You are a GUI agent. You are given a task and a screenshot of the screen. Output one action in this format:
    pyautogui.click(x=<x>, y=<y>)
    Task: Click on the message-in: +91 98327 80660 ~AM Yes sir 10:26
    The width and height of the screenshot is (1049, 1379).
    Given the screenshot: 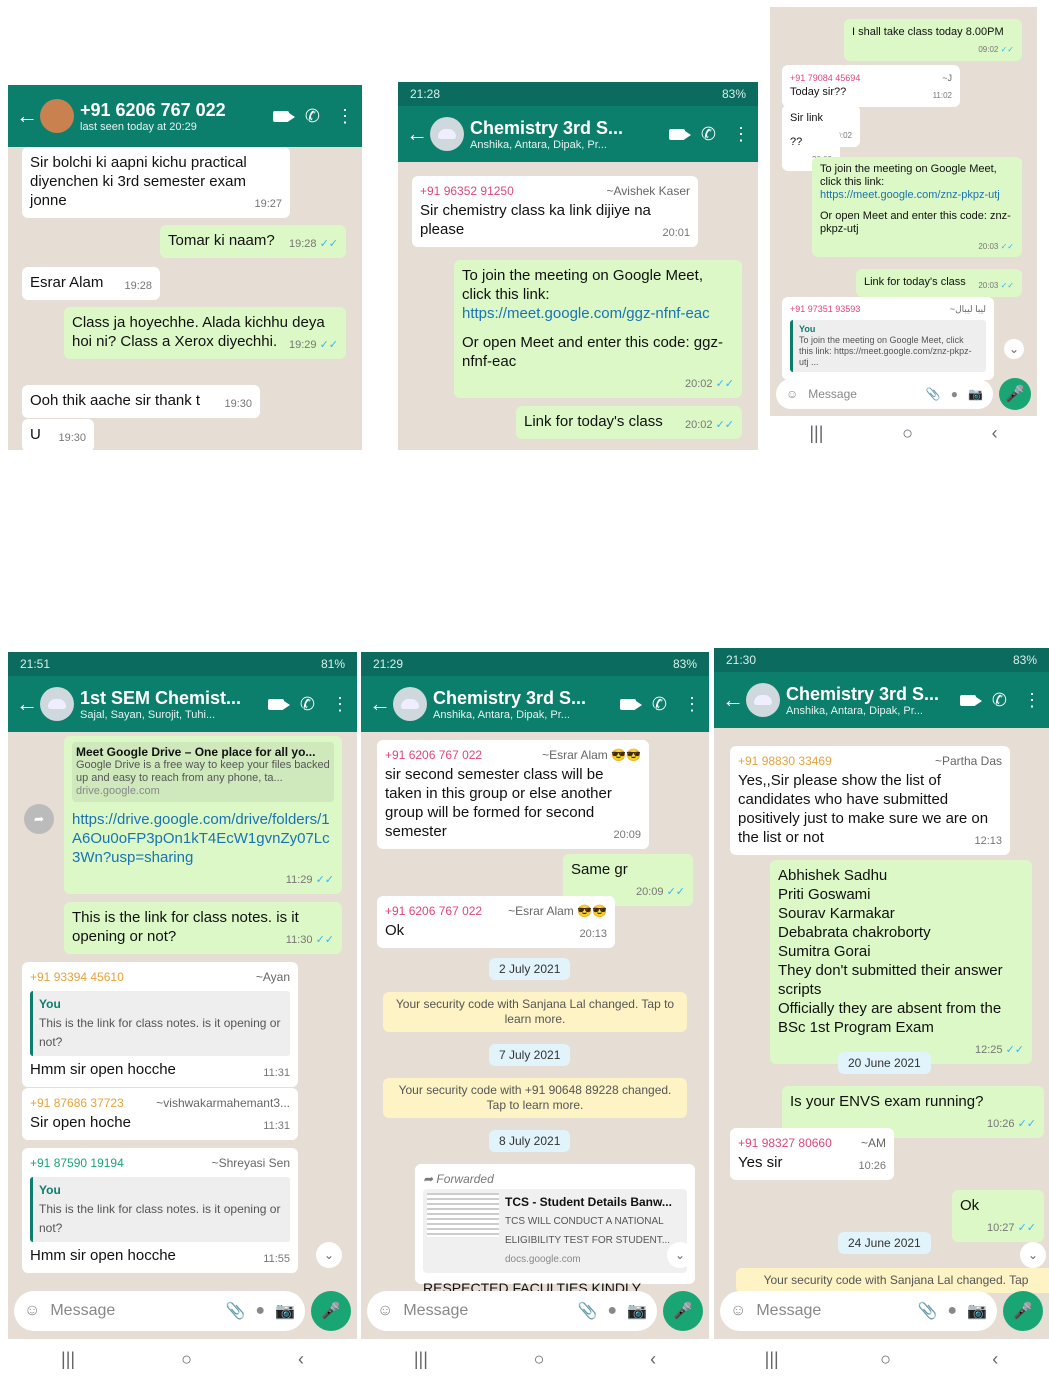 What is the action you would take?
    pyautogui.click(x=812, y=1154)
    